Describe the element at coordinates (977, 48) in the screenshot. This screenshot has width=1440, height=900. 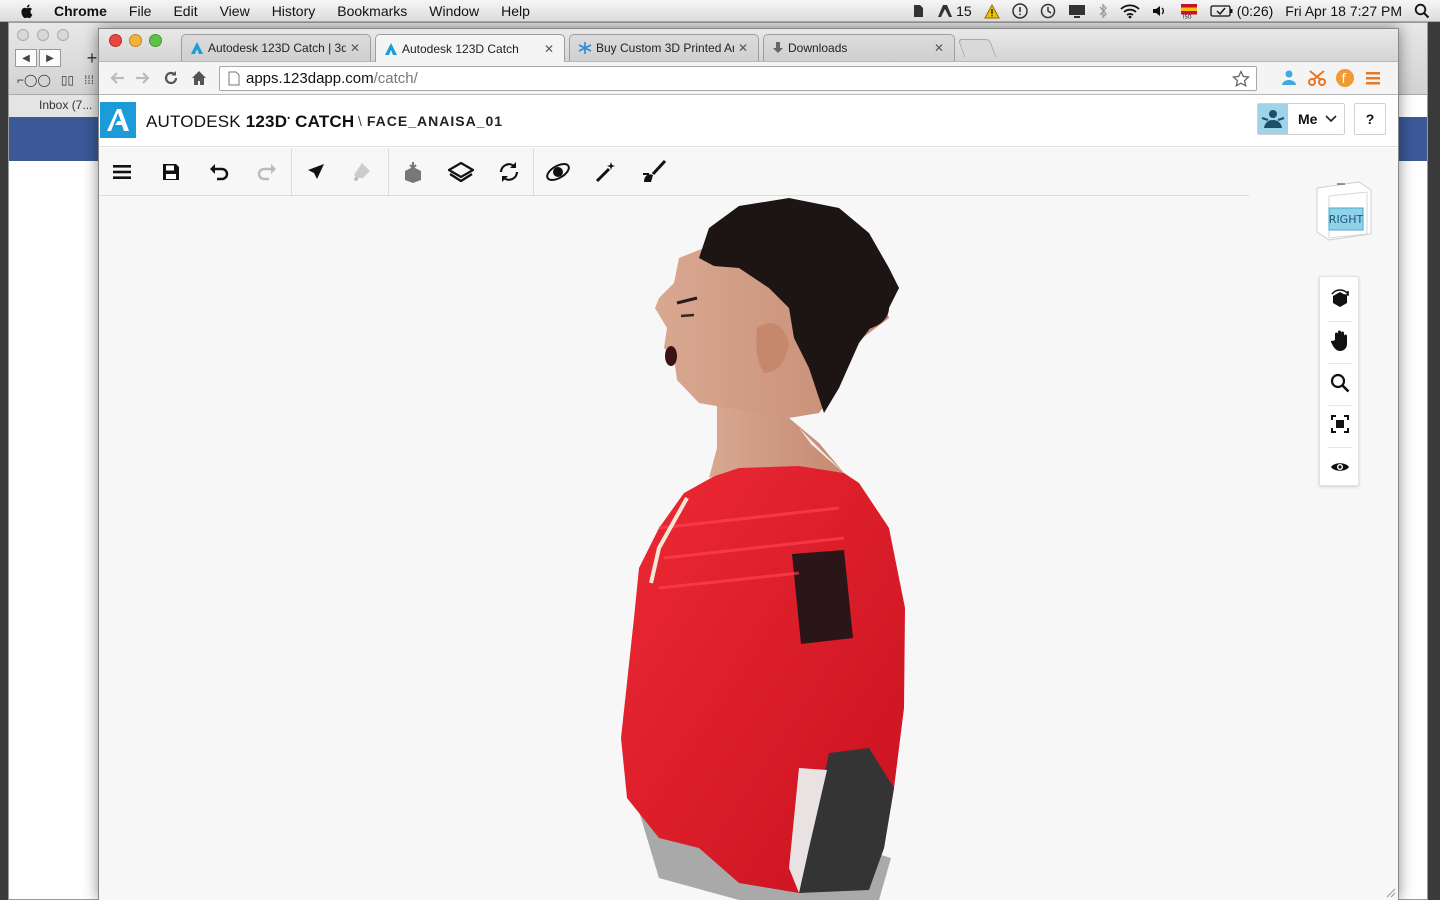
I see `new-tab-button` at that location.